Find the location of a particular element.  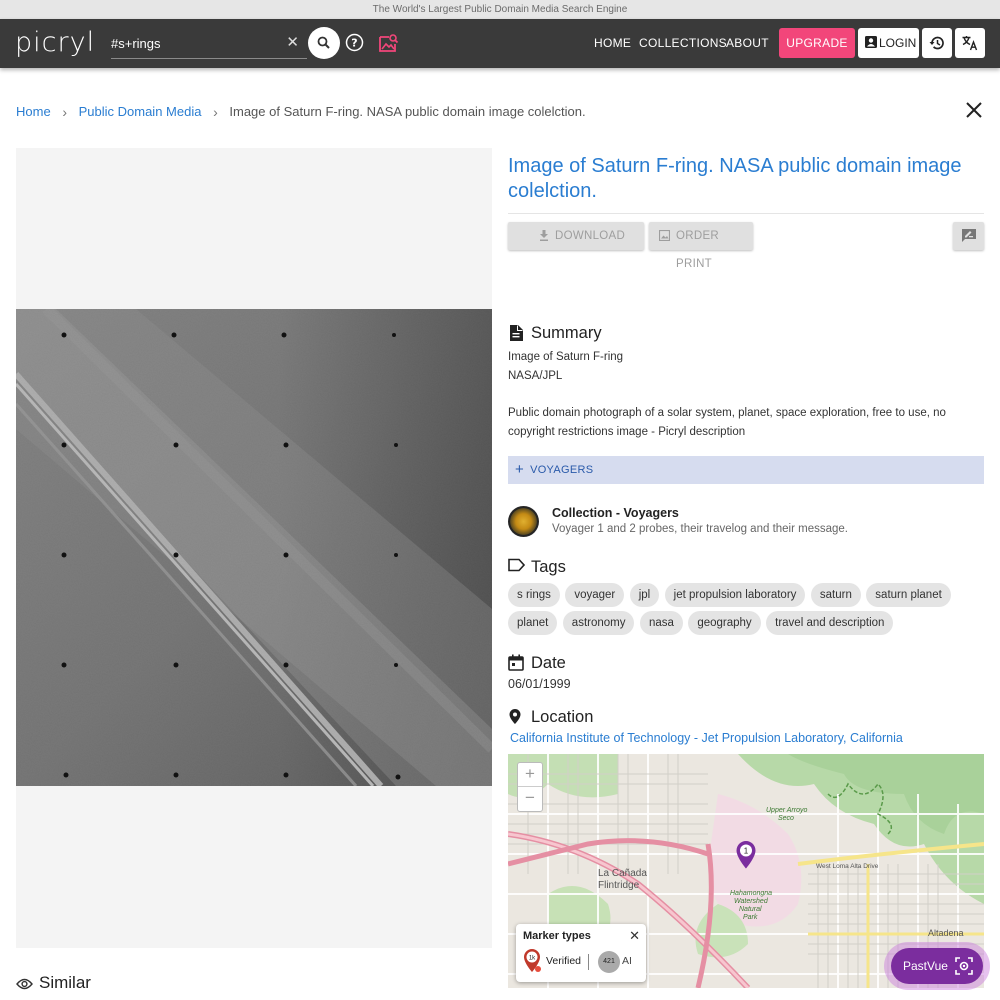

summary-line-credit: NASA/JPL is located at coordinates (535, 376).